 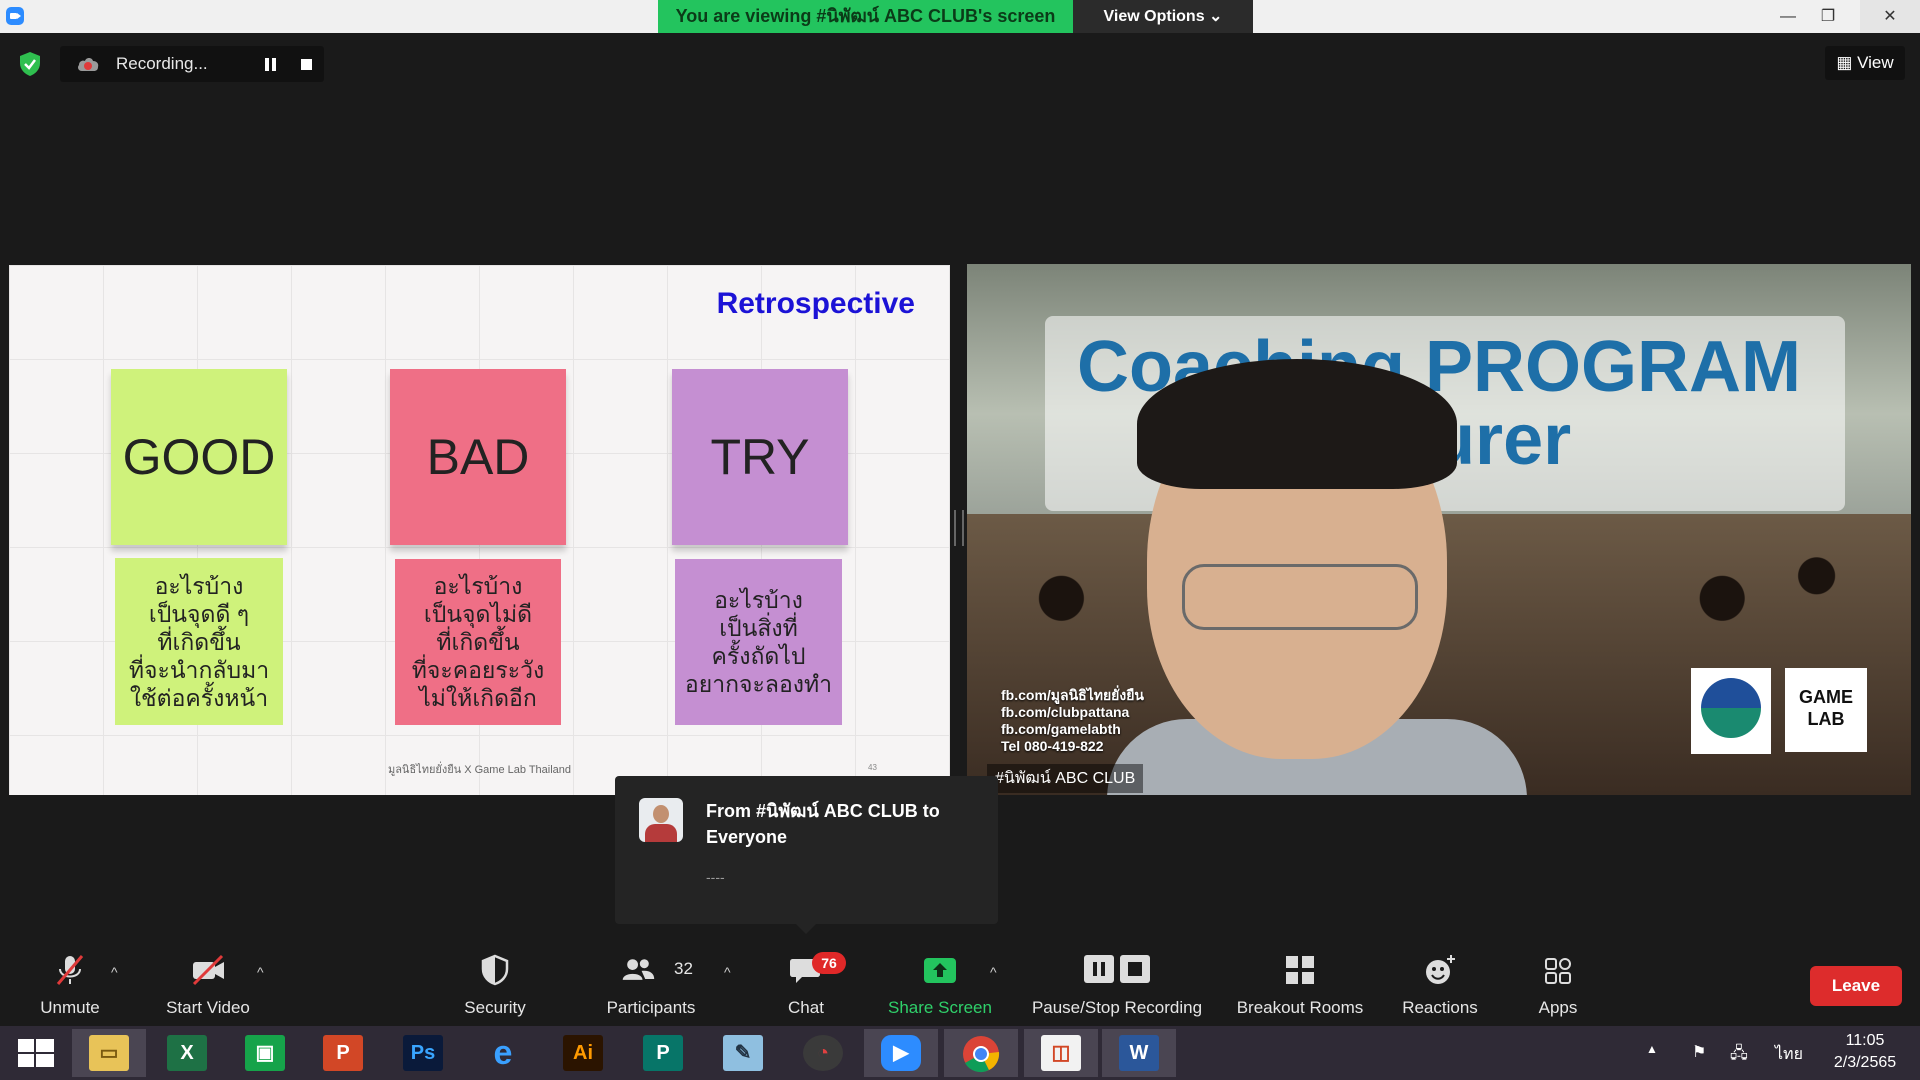 What do you see at coordinates (823, 1053) in the screenshot?
I see `taskbar-photoscape: ◔` at bounding box center [823, 1053].